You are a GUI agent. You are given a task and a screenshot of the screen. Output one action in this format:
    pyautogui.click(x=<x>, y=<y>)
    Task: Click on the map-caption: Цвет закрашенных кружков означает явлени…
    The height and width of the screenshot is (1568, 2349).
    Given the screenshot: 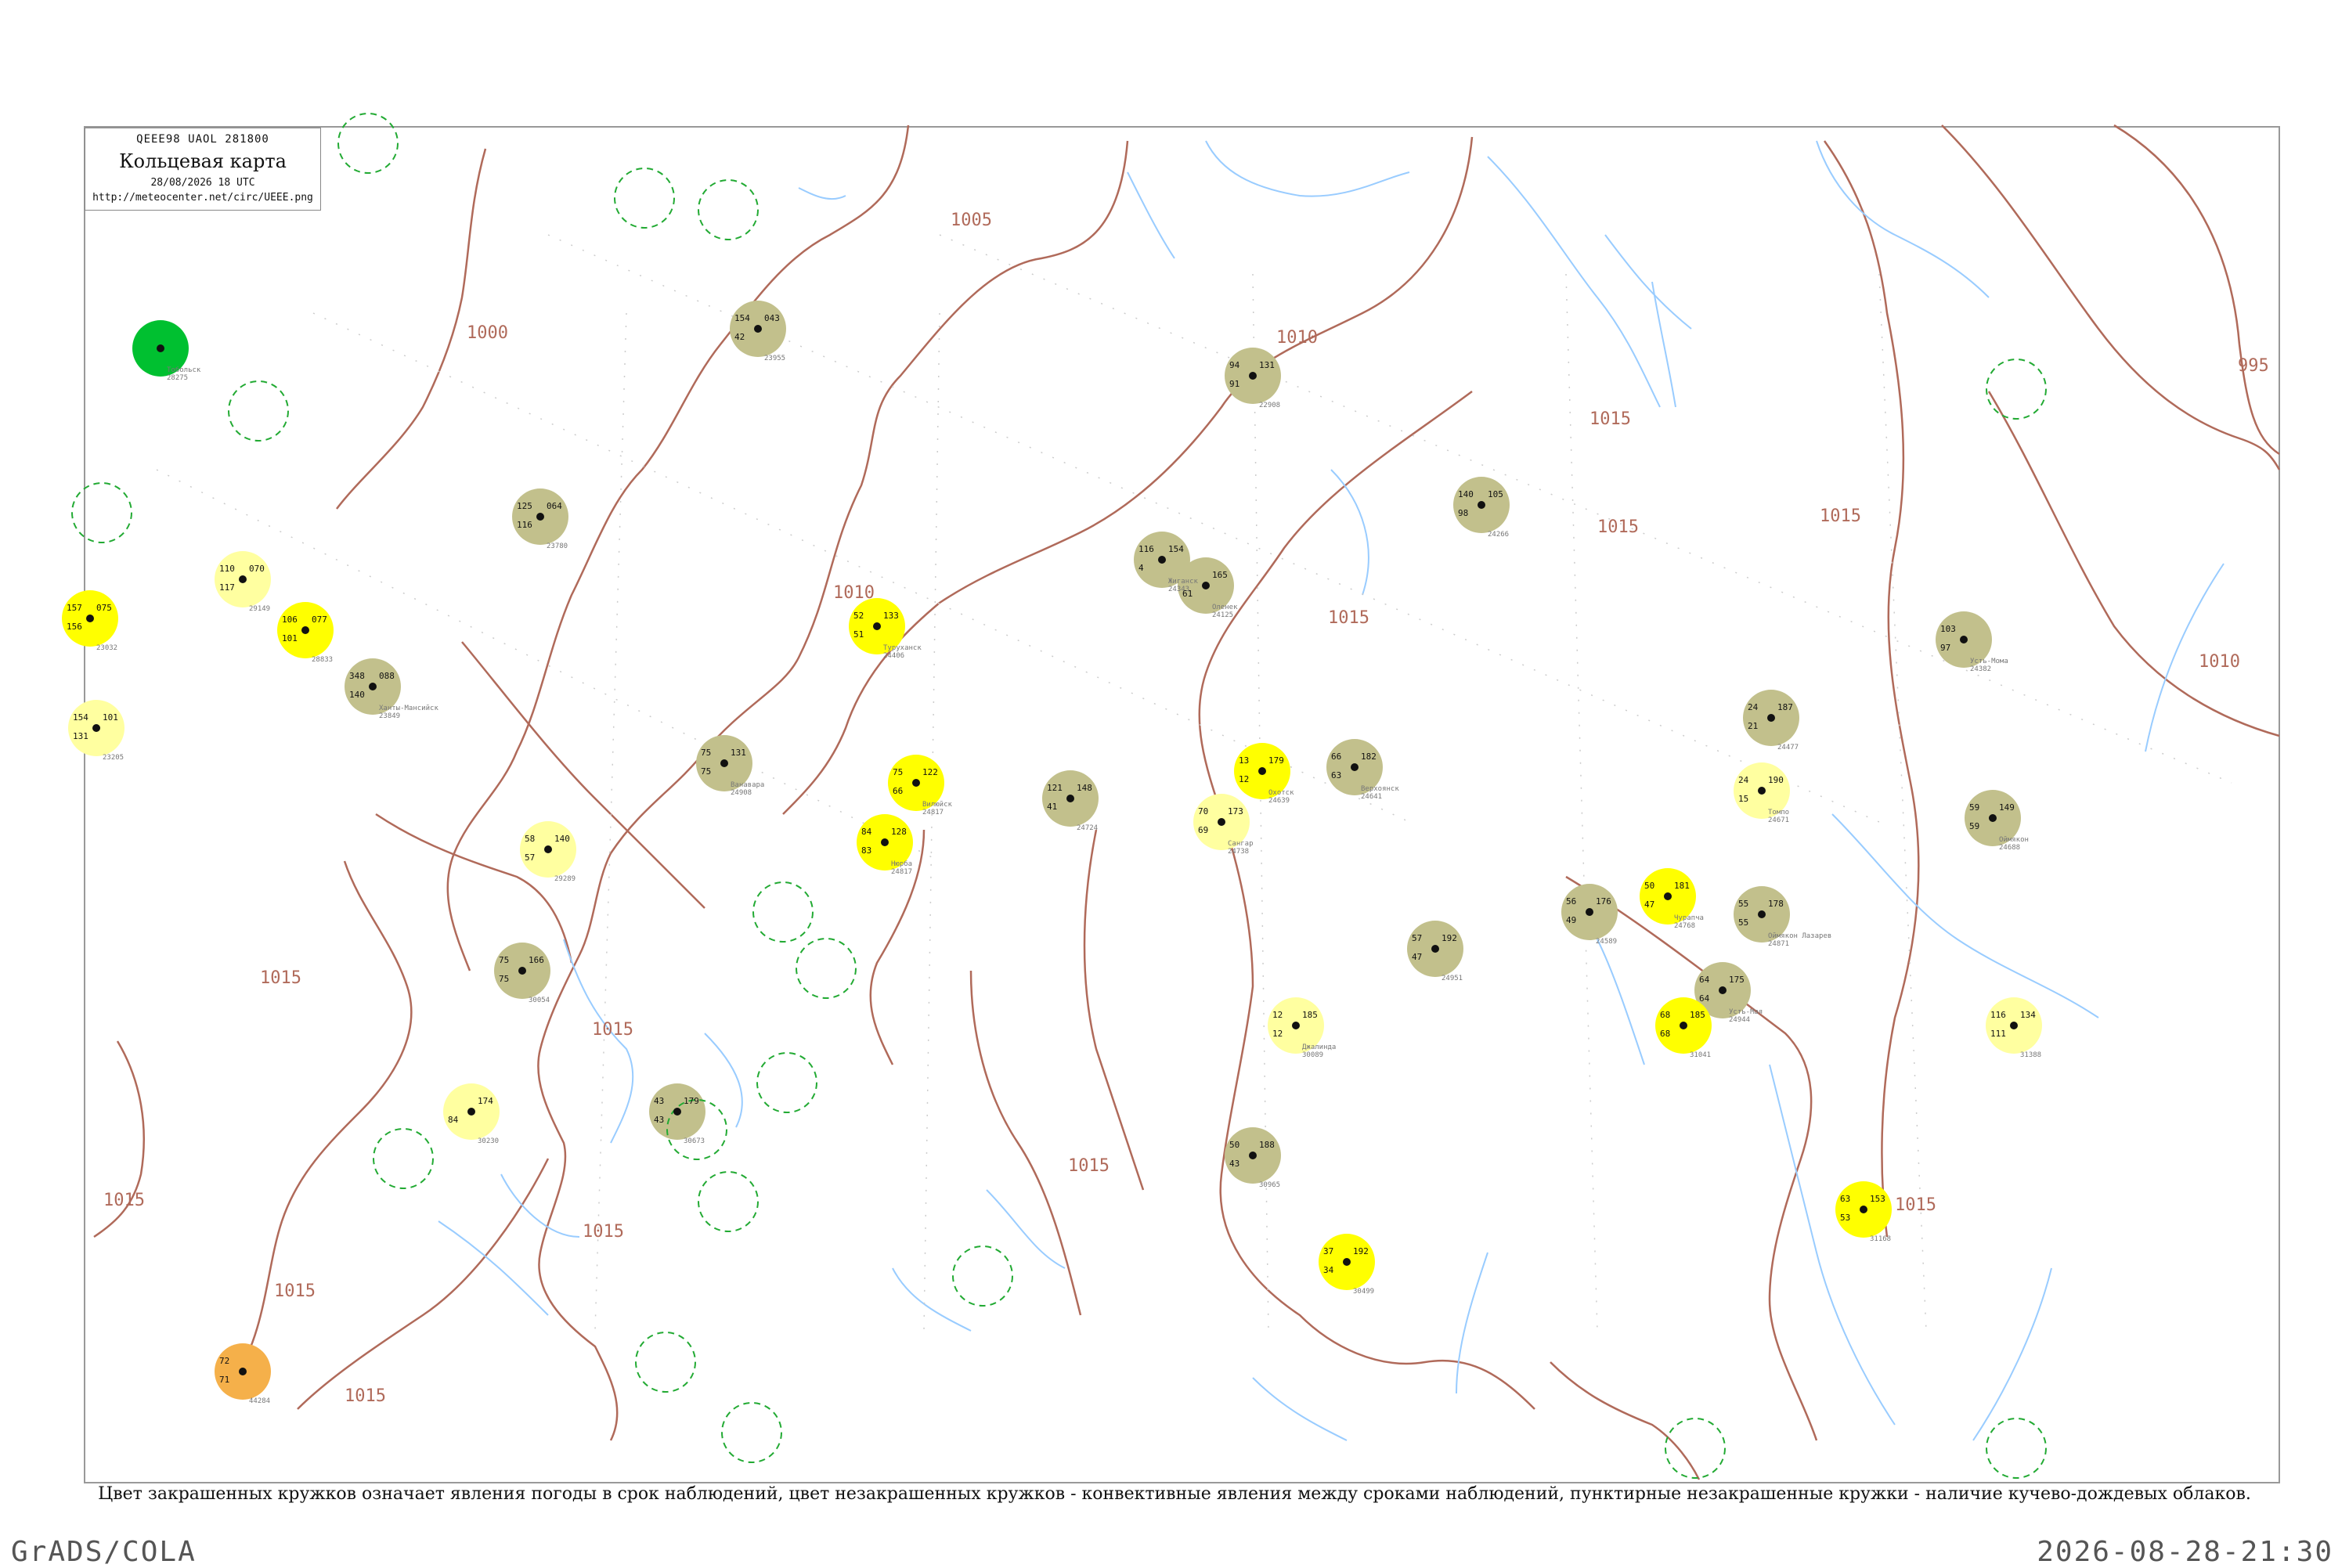 What is the action you would take?
    pyautogui.click(x=1174, y=1494)
    